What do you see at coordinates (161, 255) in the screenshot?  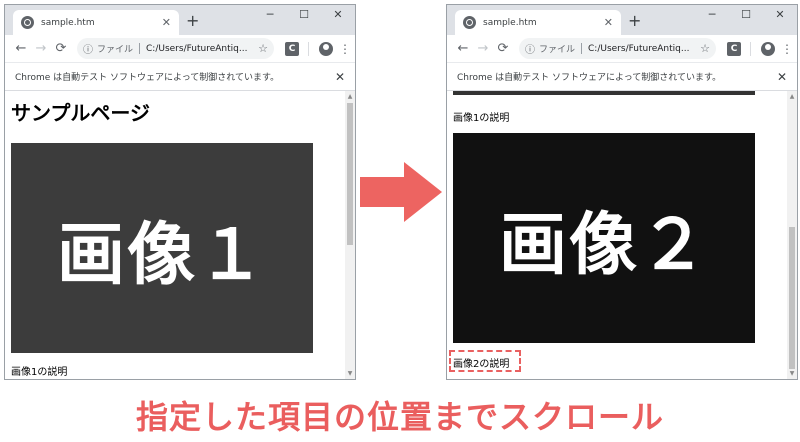 I see `image-1-label: 画像１` at bounding box center [161, 255].